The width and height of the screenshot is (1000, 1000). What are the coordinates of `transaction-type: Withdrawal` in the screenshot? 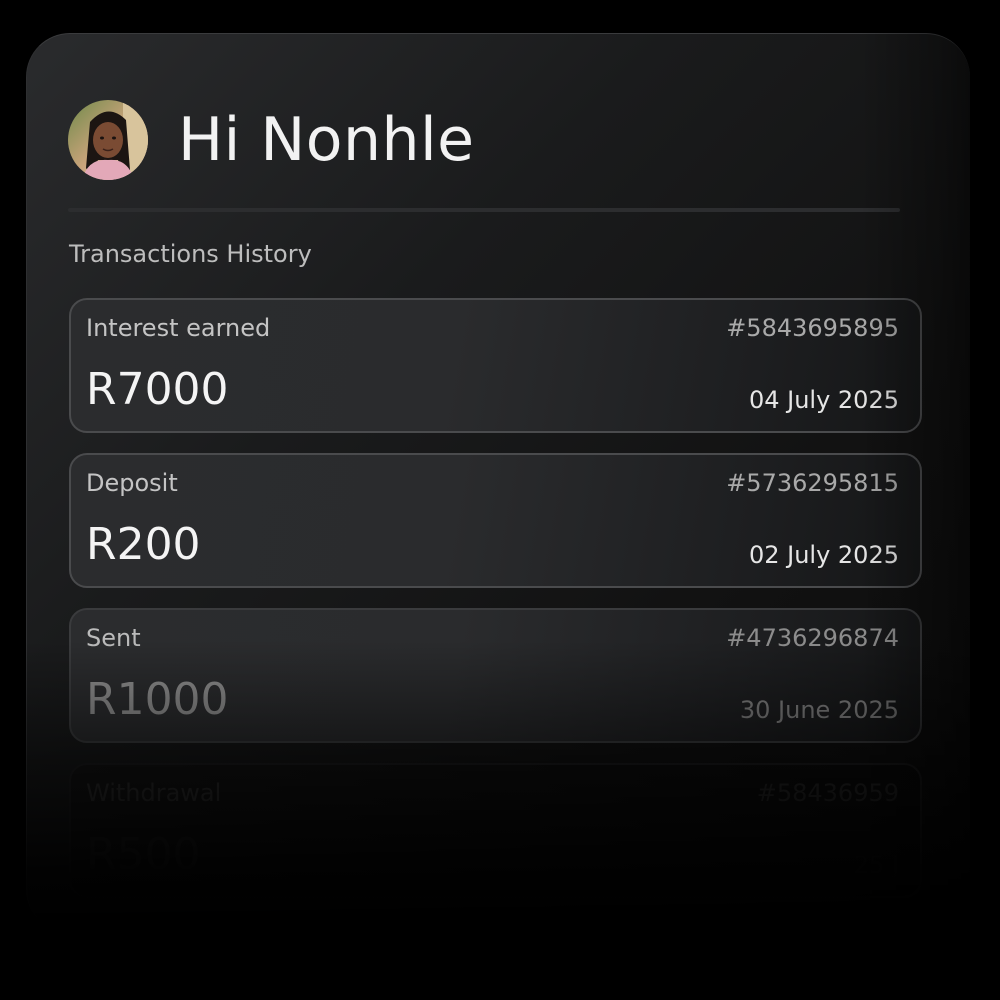 It's located at (154, 793).